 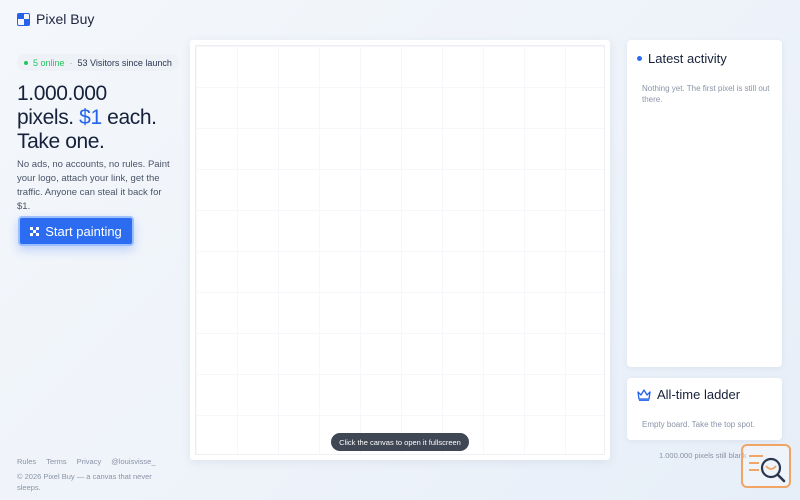 I want to click on terms-link: Terms, so click(x=56, y=461).